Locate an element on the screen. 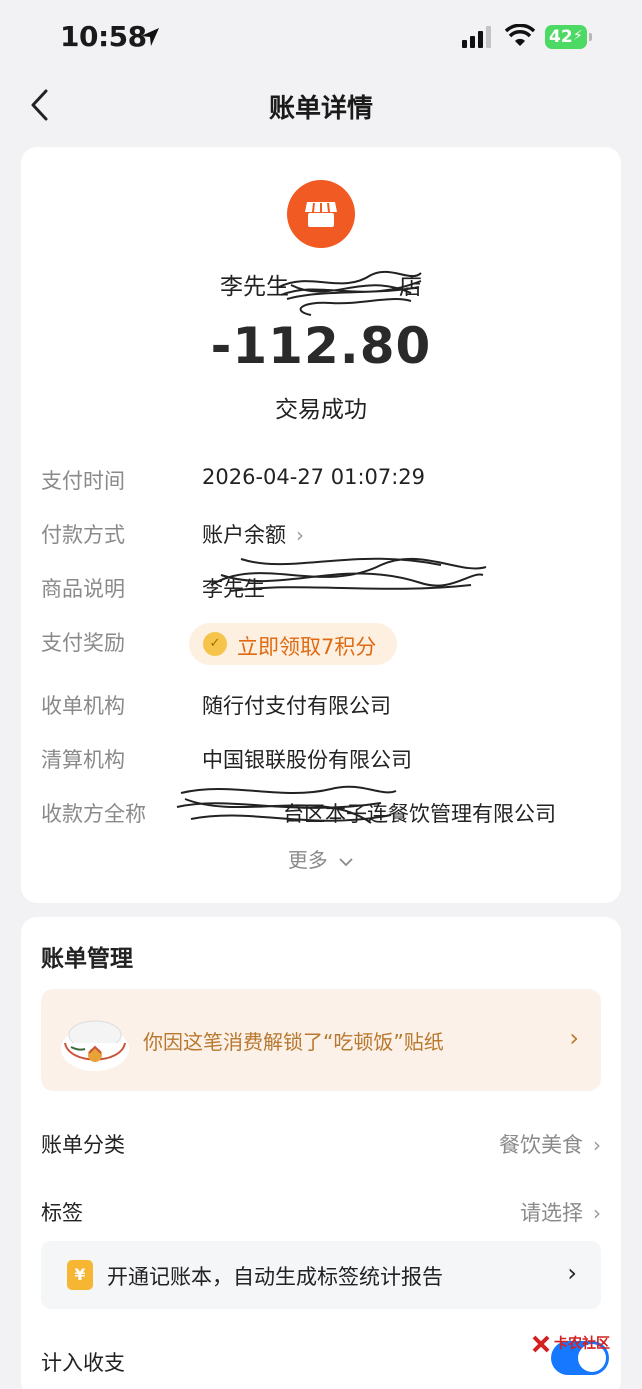  open-ledger-text: 开通记账本，自动生成标签统计报告 is located at coordinates (275, 1277).